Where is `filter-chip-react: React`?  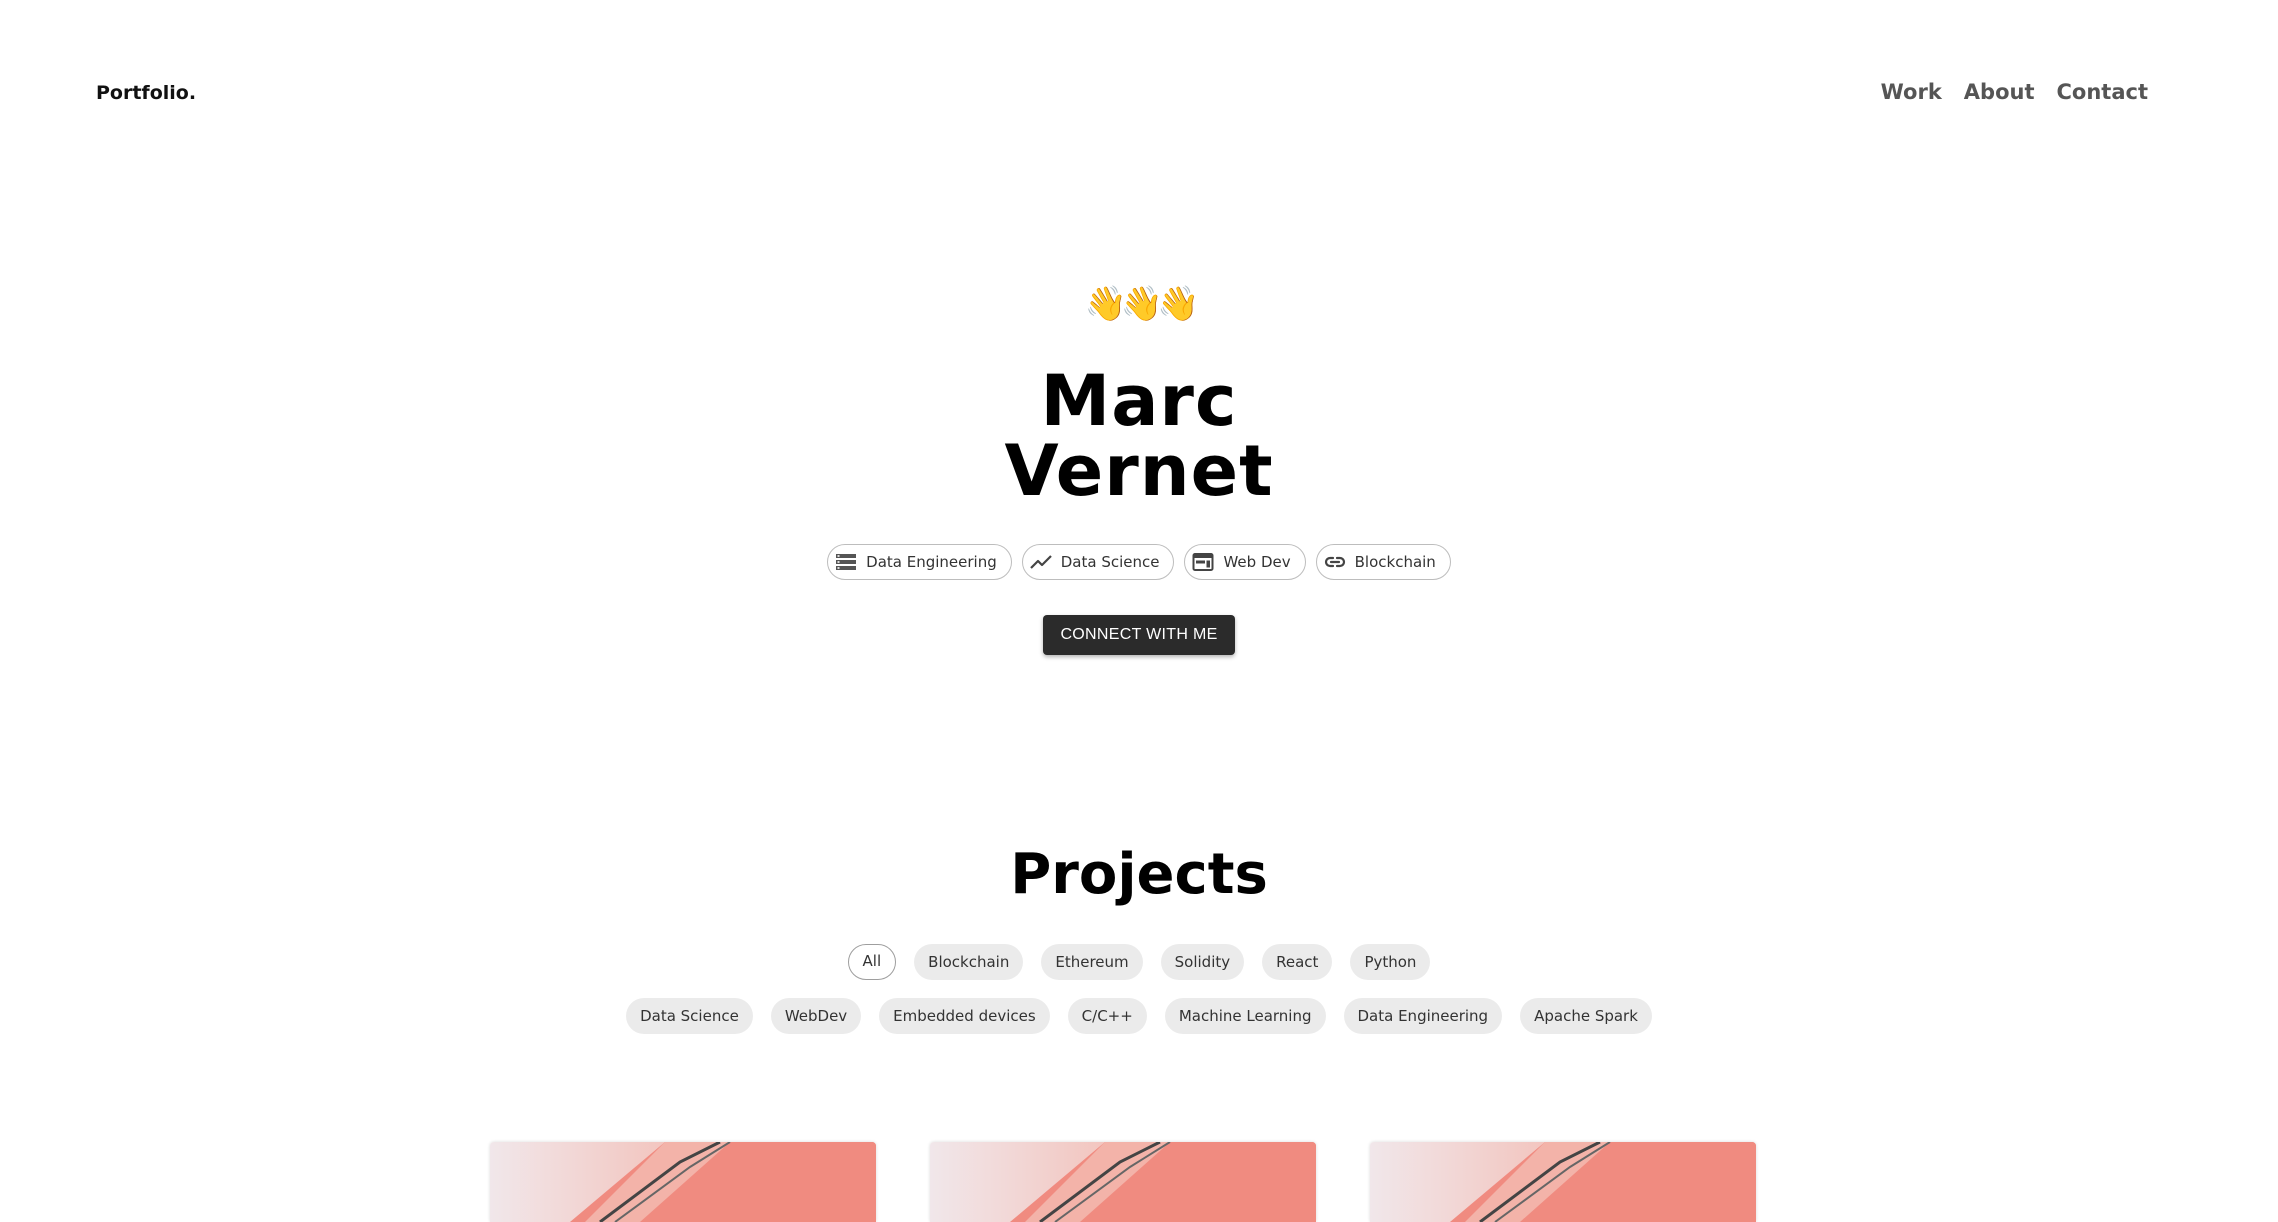
filter-chip-react: React is located at coordinates (1297, 962).